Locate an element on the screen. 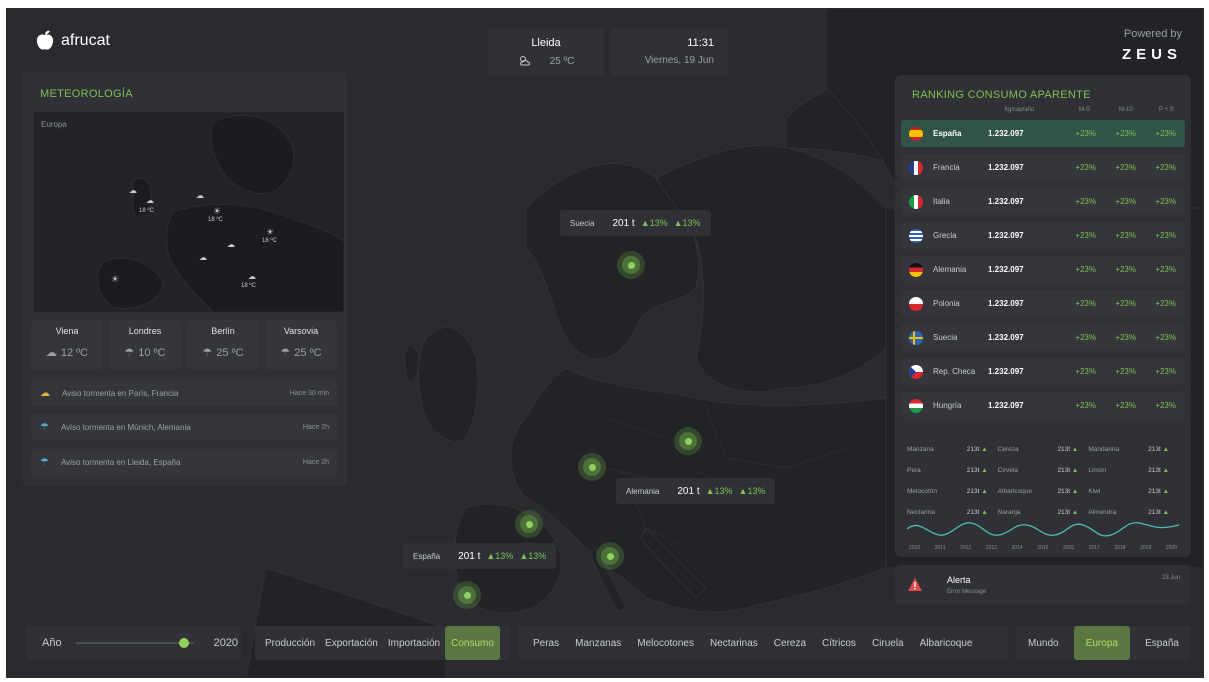 This screenshot has width=1209, height=682. fruit-filter: Cítricos is located at coordinates (839, 643).